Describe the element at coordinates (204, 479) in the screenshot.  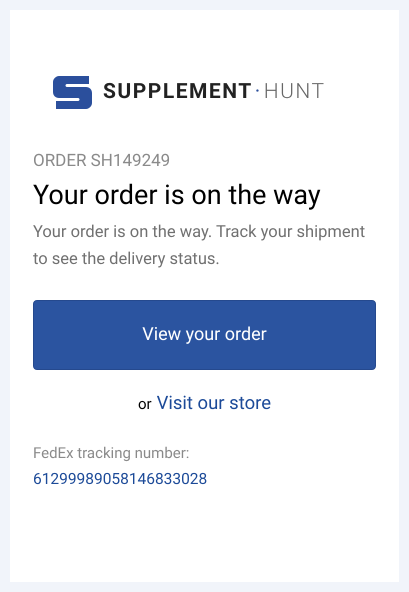
I see `tracking-number-link: 61299989058146833028` at that location.